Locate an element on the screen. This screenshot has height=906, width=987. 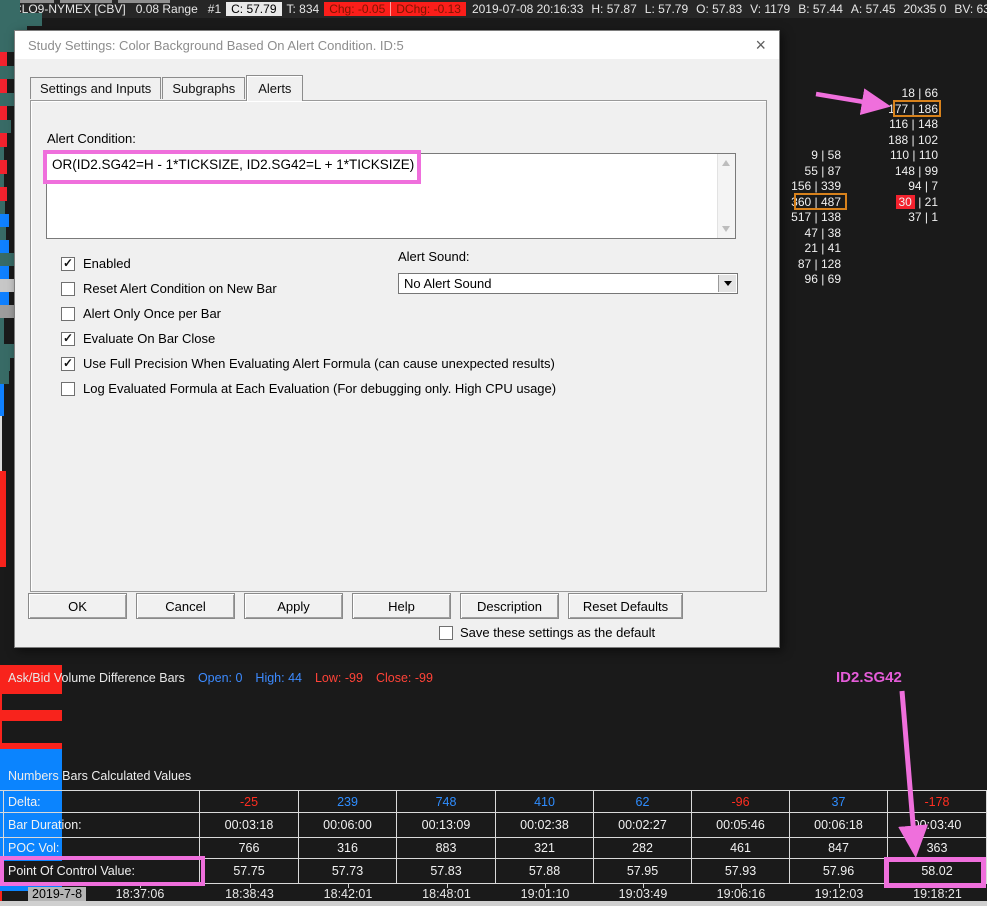
tab-subgraphs: Subgraphs is located at coordinates (204, 88).